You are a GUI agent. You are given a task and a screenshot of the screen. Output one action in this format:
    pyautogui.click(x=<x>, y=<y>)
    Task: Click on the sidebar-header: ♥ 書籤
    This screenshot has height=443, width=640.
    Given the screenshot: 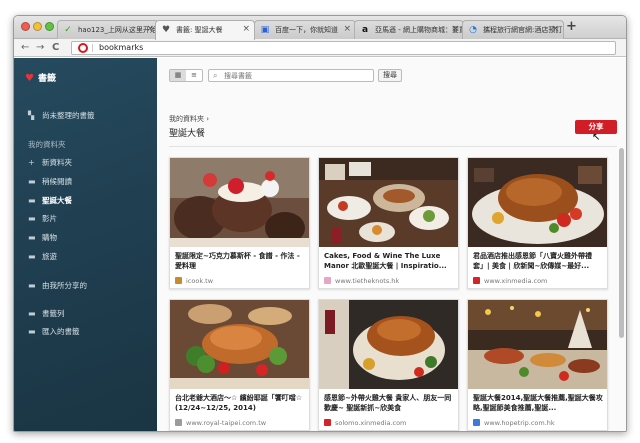 What is the action you would take?
    pyautogui.click(x=40, y=77)
    